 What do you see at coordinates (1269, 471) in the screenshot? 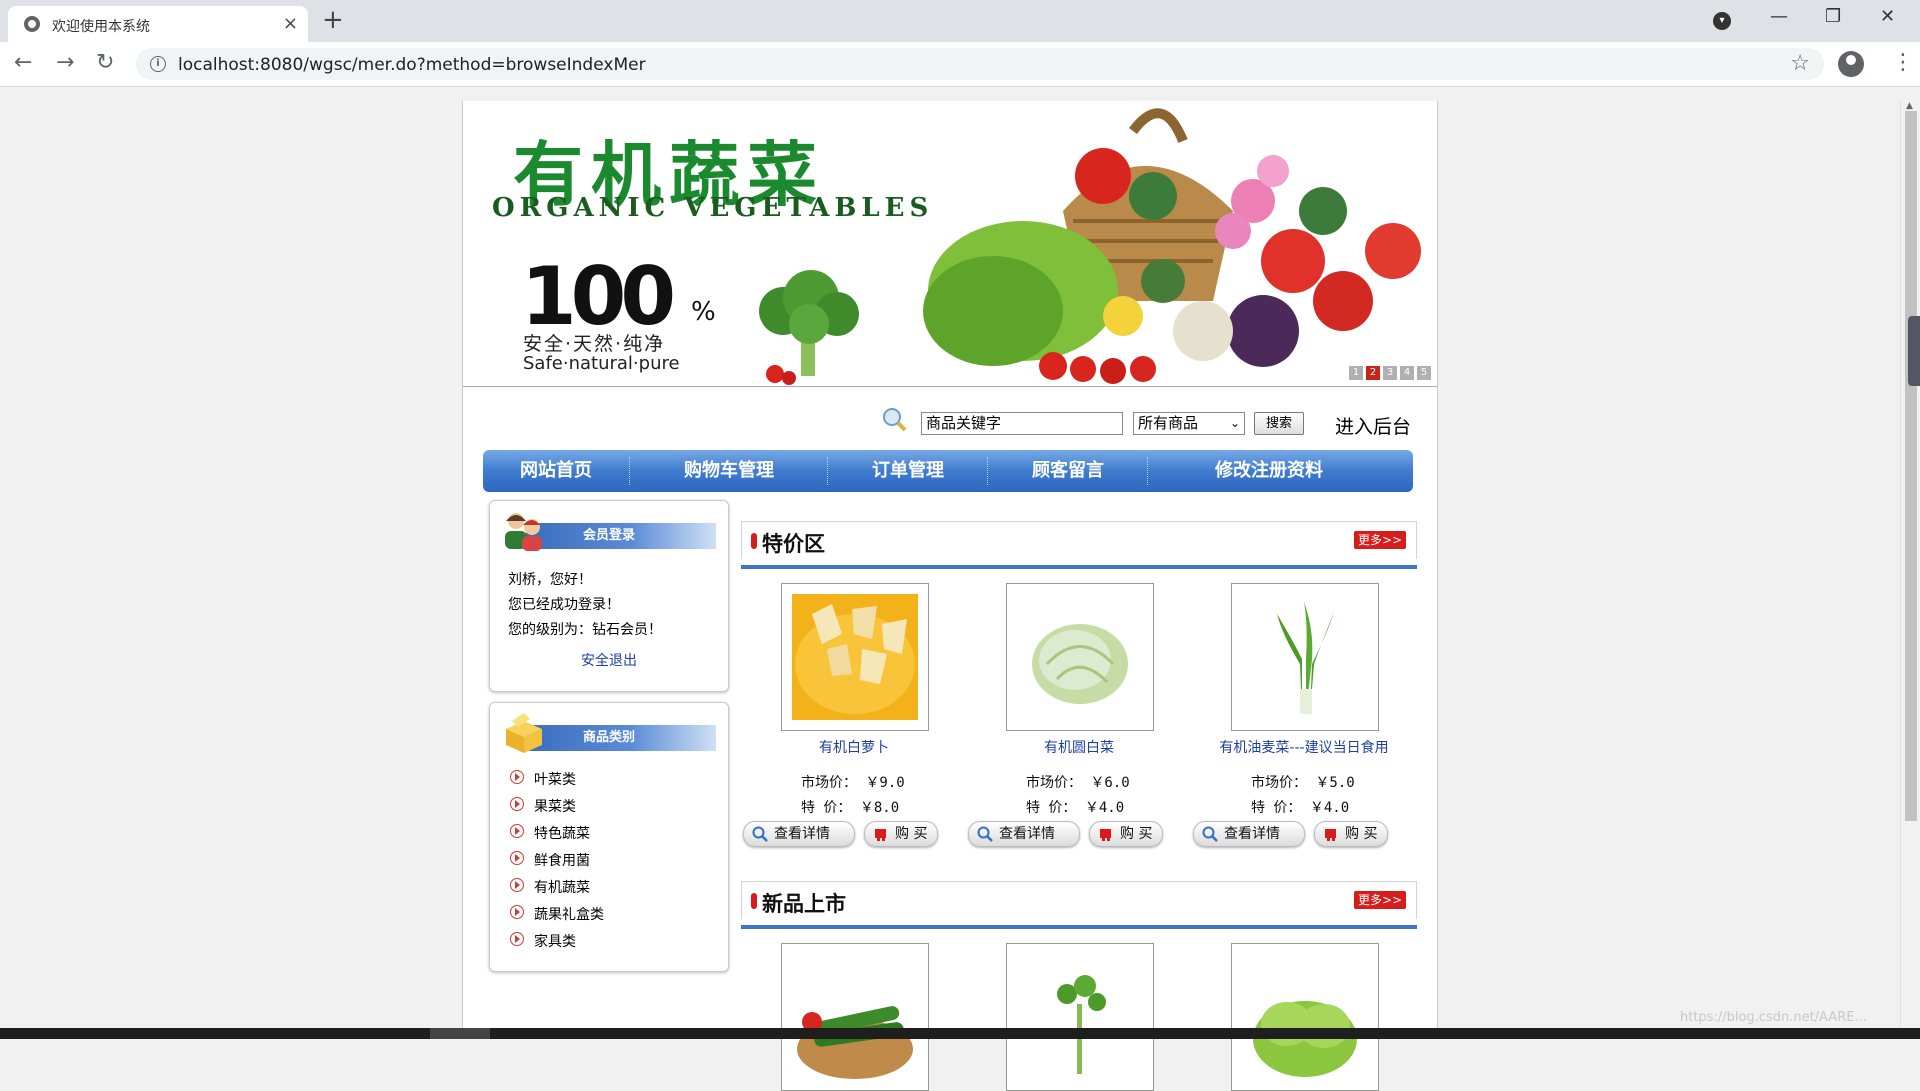
I see `nav-profile: 修改注册资料` at bounding box center [1269, 471].